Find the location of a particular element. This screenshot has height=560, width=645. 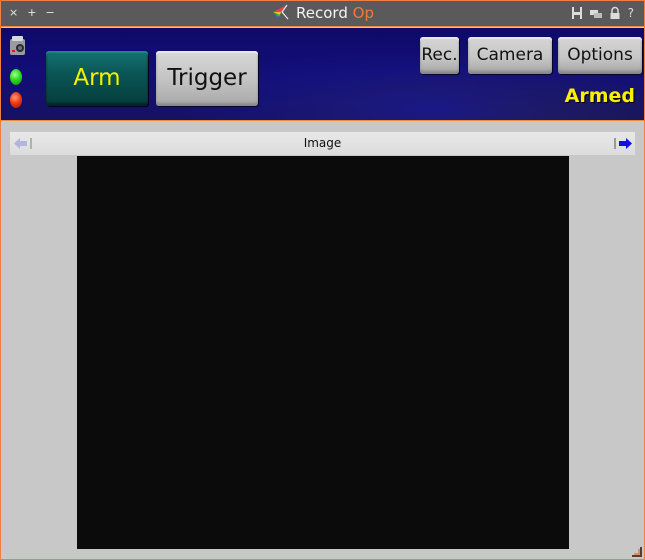

camera-icon is located at coordinates (17, 46).